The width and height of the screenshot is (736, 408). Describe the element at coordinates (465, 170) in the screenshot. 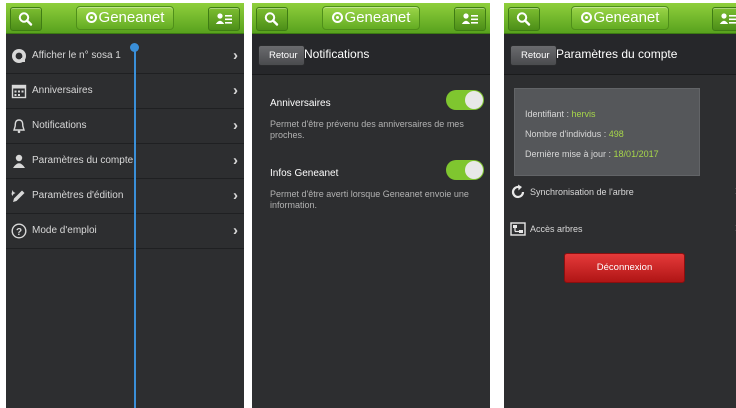

I see `toggle-infos-geneanet` at that location.